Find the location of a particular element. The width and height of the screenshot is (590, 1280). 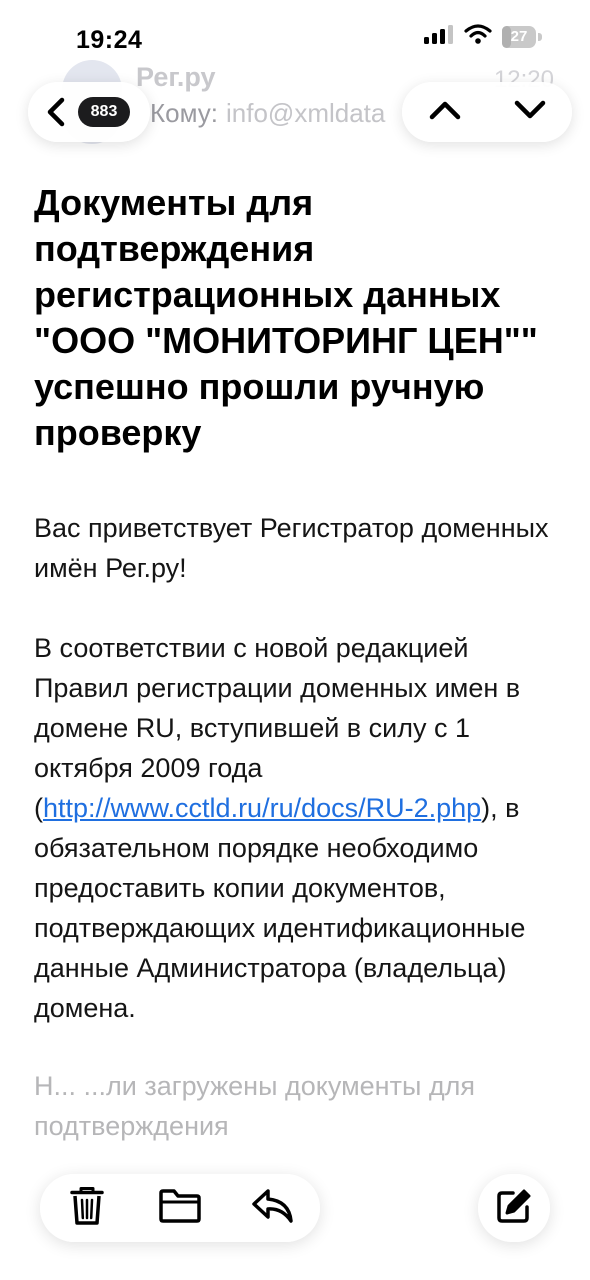

next-message-button is located at coordinates (530, 112).